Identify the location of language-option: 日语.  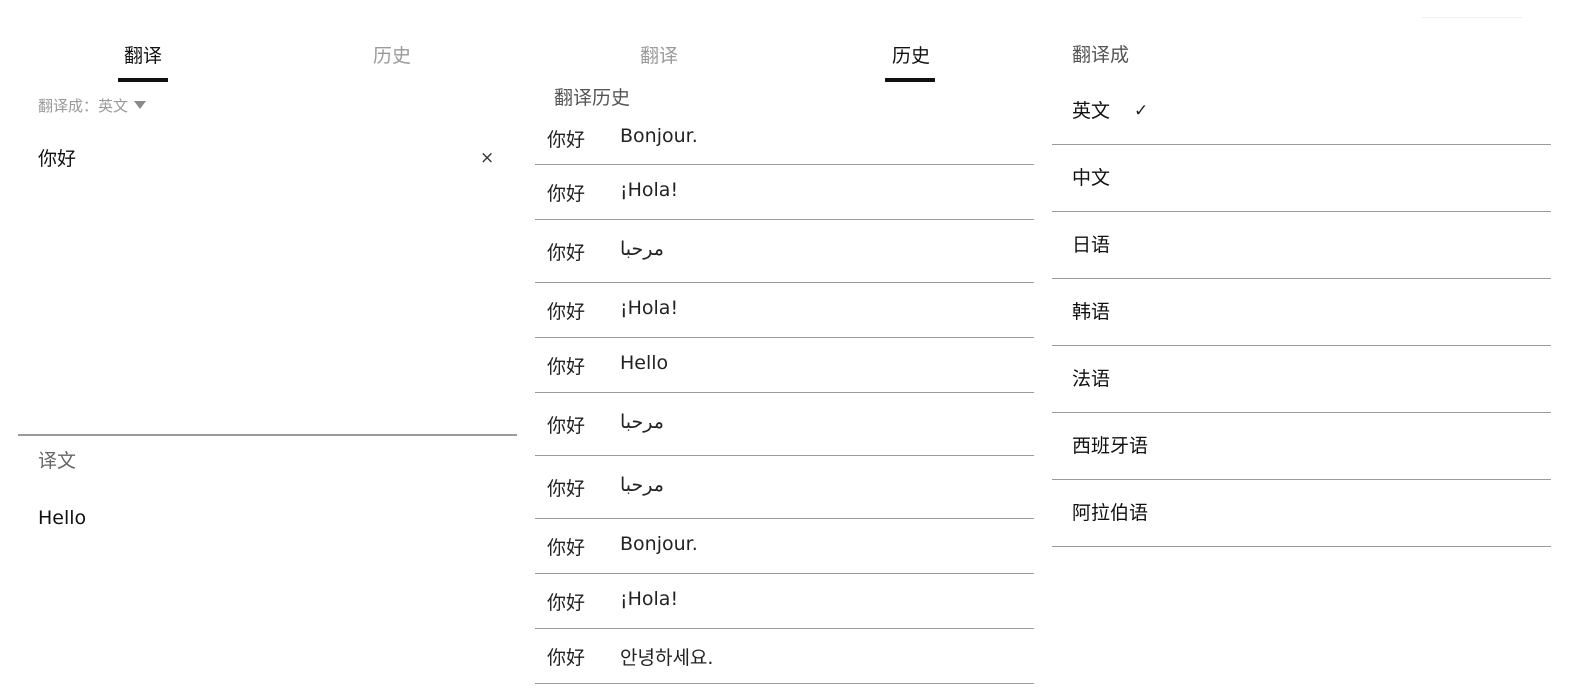
(1301, 245).